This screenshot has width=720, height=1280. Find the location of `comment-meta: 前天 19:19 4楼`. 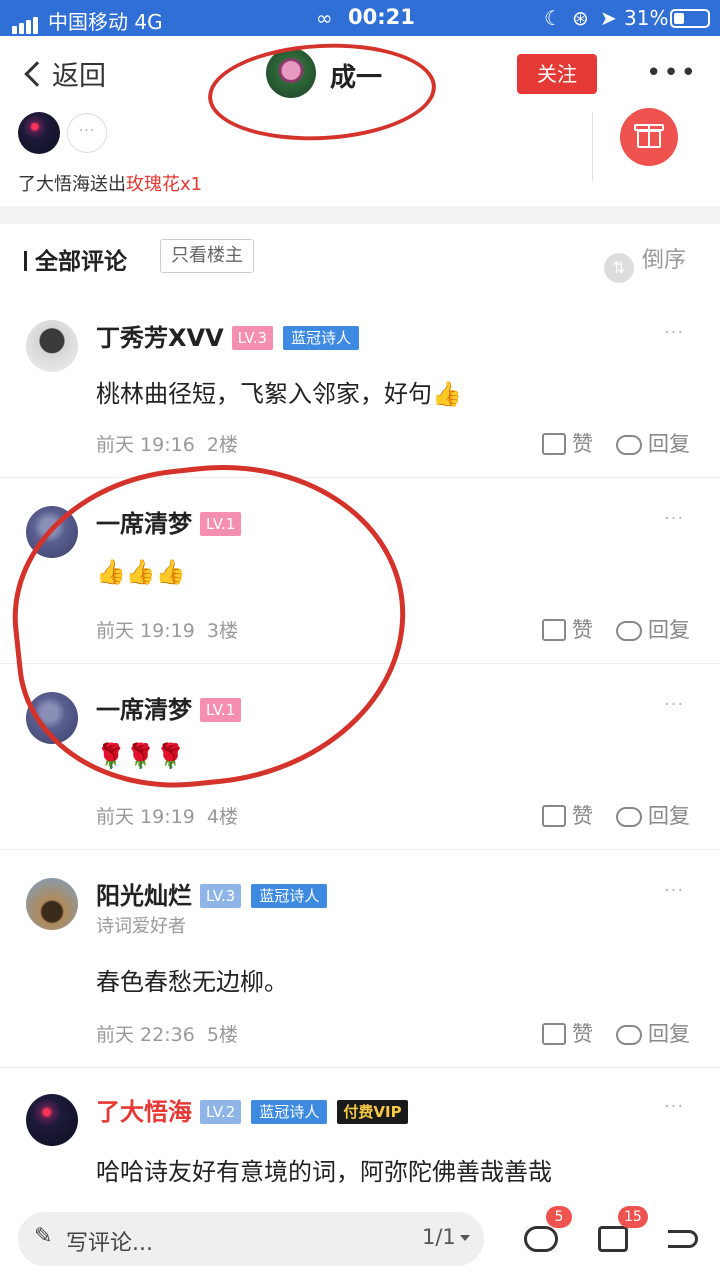

comment-meta: 前天 19:19 4楼 is located at coordinates (167, 815).